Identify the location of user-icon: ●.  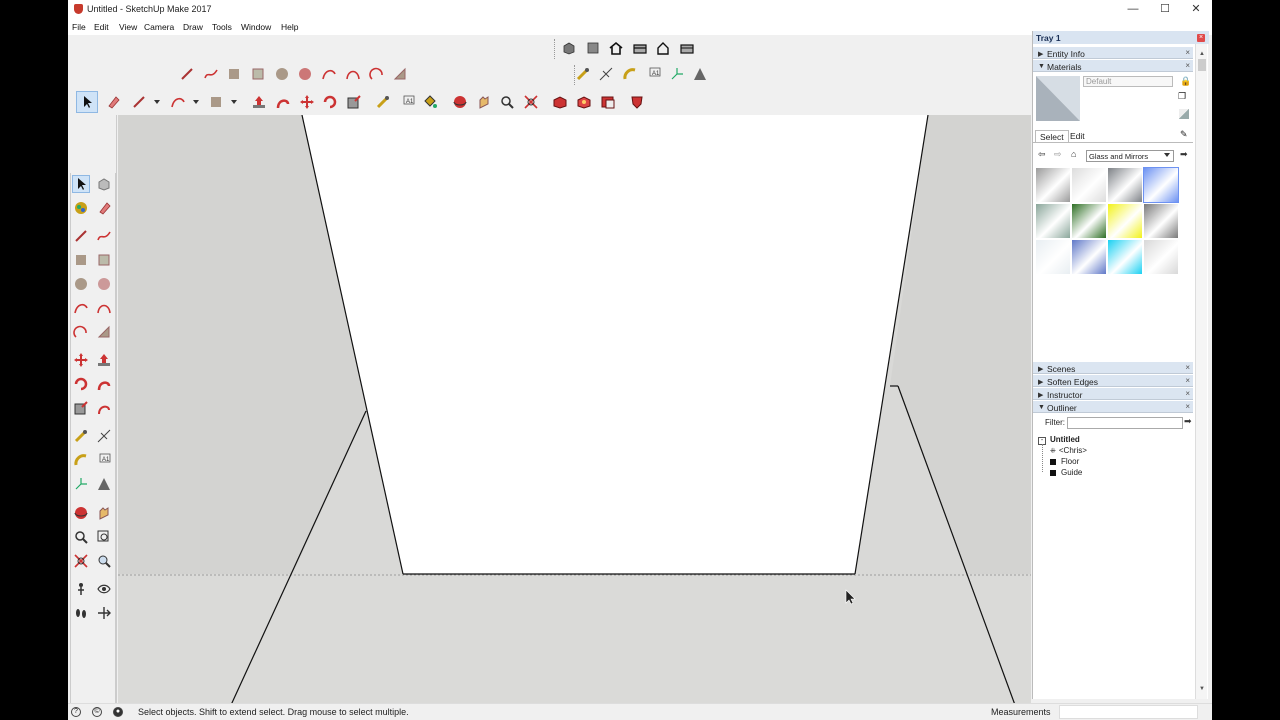
(118, 712).